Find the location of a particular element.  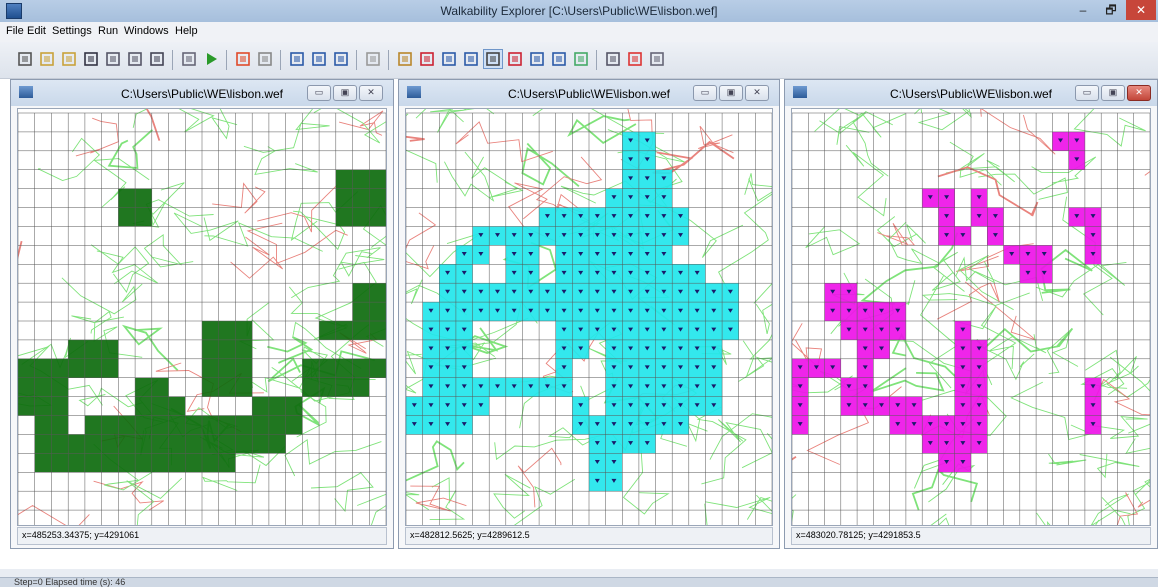

restore-button: 🗗 is located at coordinates (1111, 10).